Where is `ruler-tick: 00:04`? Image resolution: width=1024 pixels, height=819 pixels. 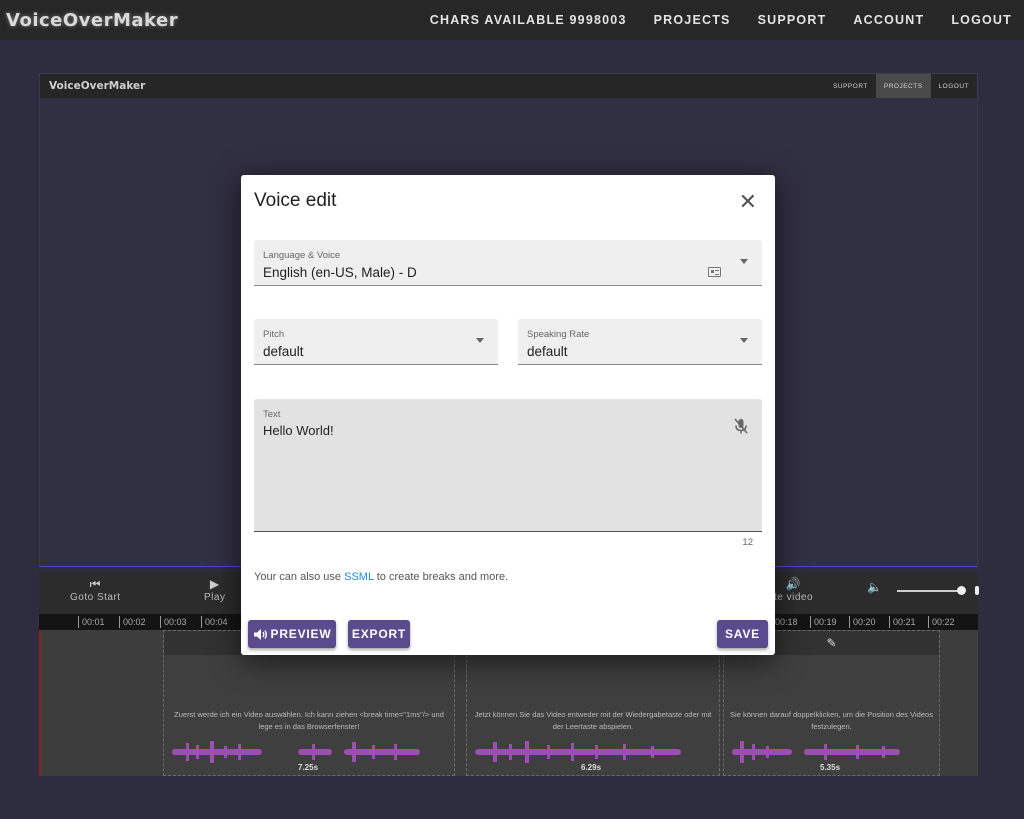
ruler-tick: 00:04 is located at coordinates (214, 622).